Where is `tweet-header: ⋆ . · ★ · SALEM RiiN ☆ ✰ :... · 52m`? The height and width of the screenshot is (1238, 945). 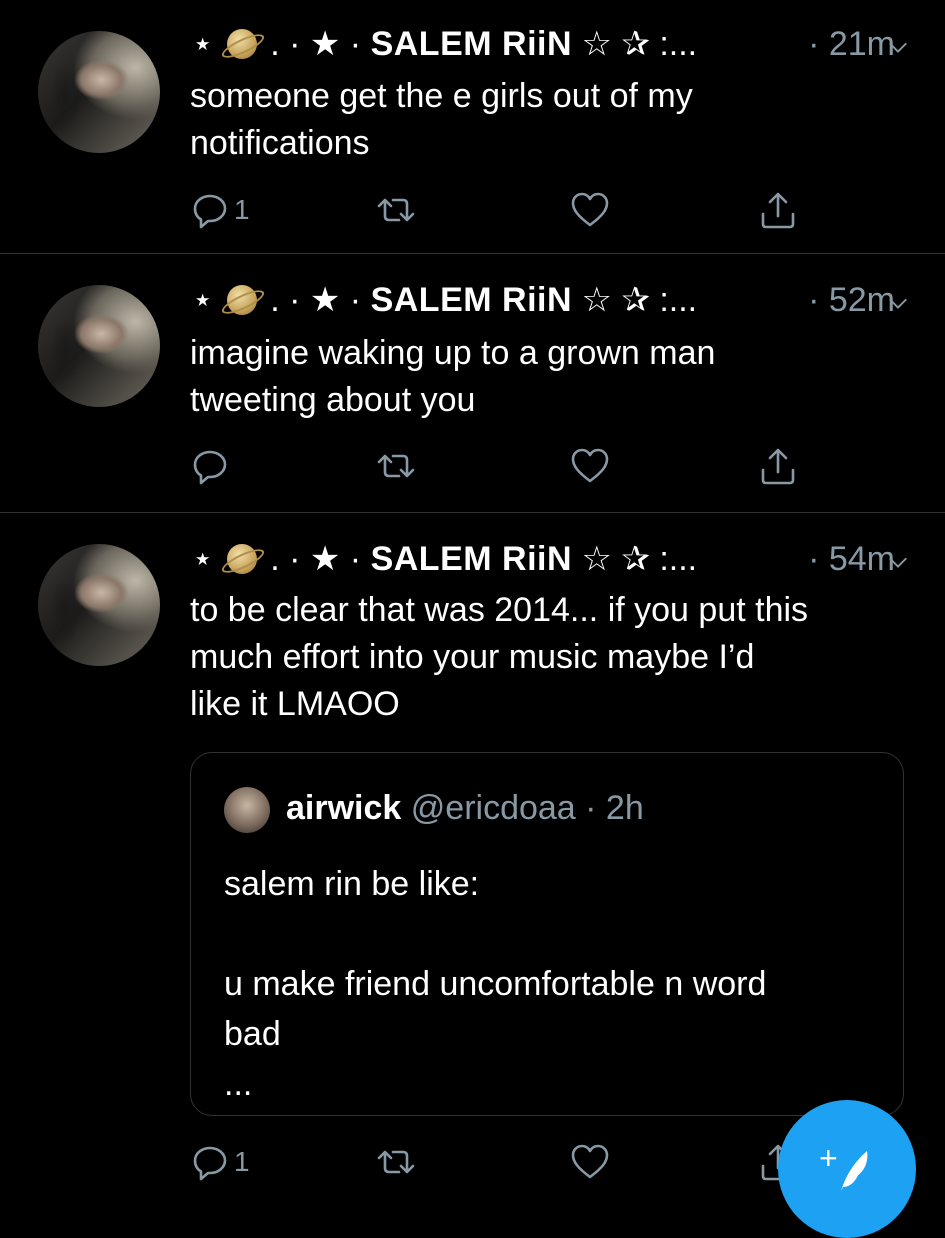
tweet-header: ⋆ . · ★ · SALEM RiiN ☆ ✰ :... · 52m is located at coordinates (543, 300).